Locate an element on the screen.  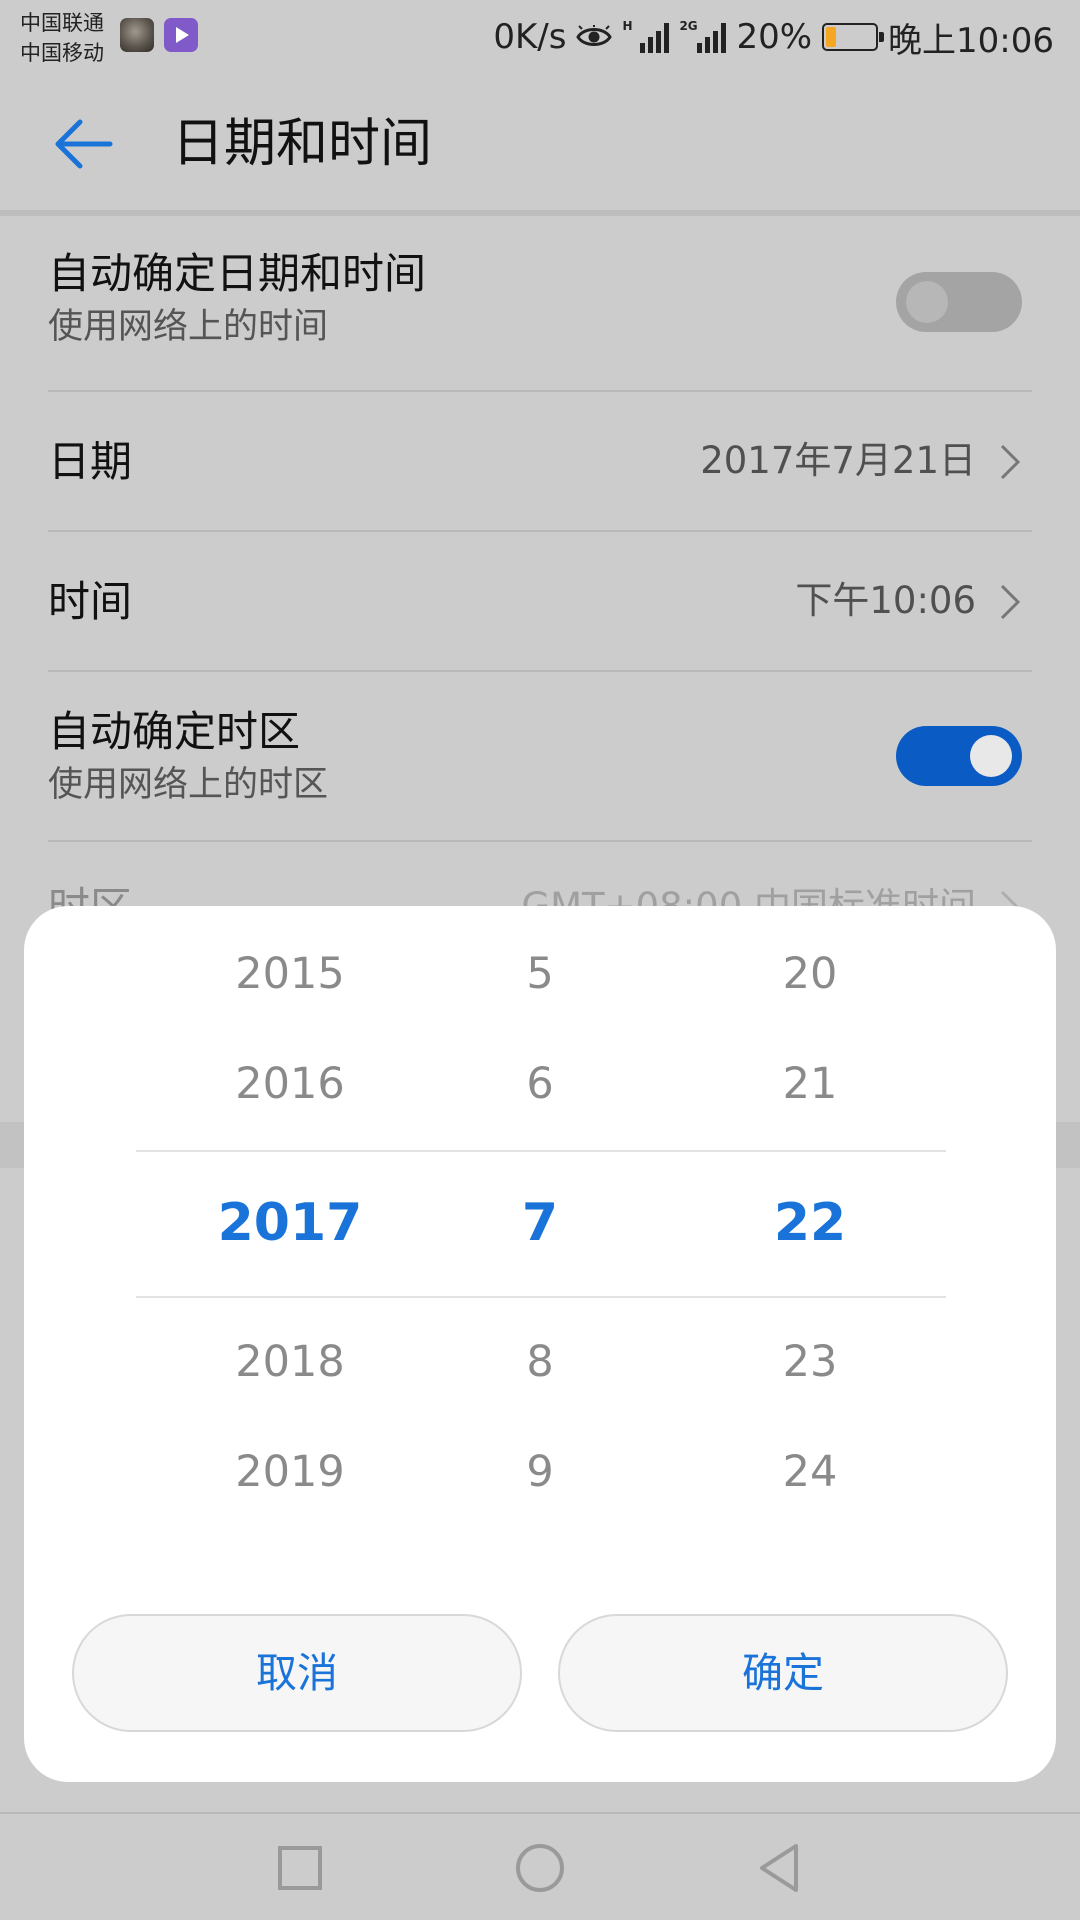
day-selected: 22 is located at coordinates (810, 1223).